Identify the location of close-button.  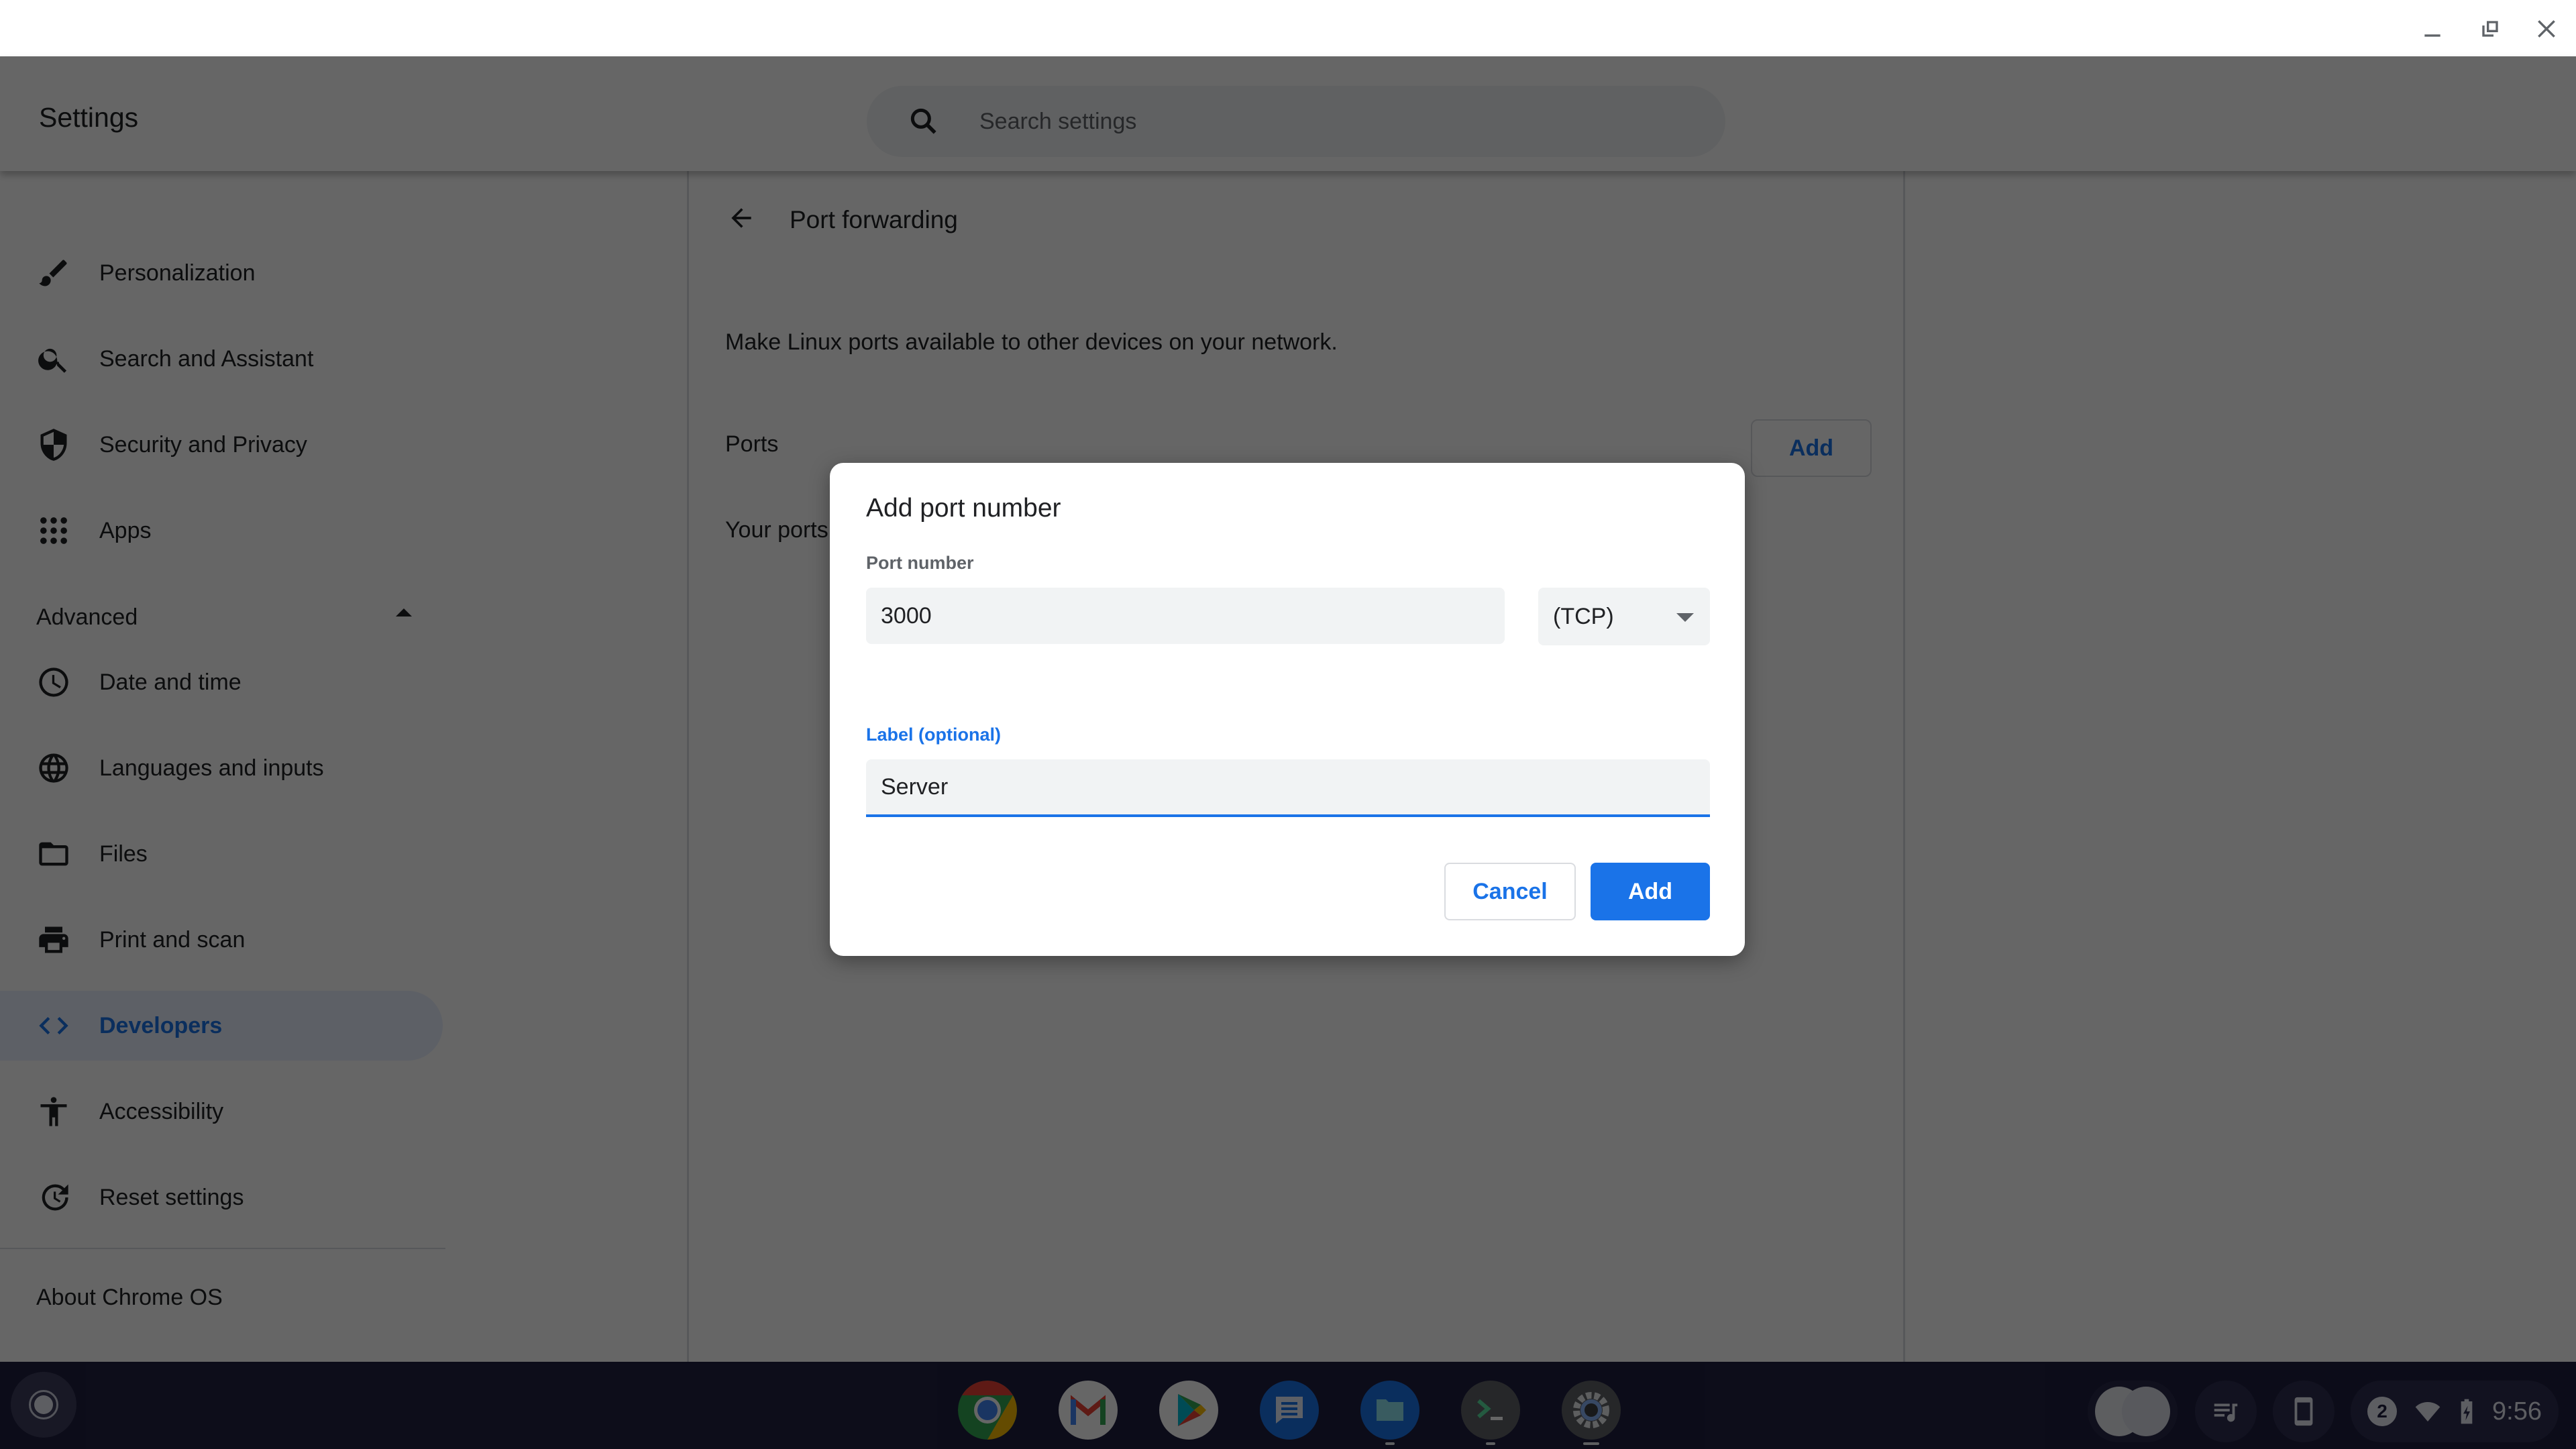
(2546, 29).